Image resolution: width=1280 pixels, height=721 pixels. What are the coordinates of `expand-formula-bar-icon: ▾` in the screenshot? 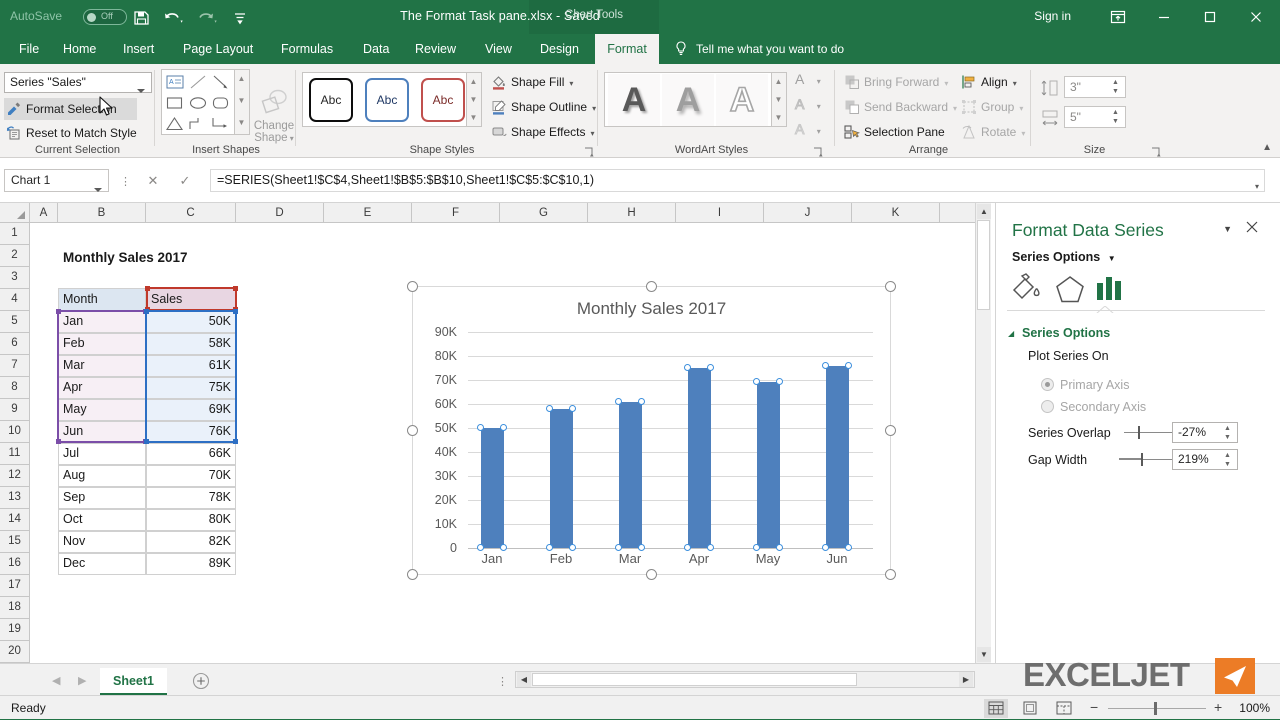 It's located at (1257, 183).